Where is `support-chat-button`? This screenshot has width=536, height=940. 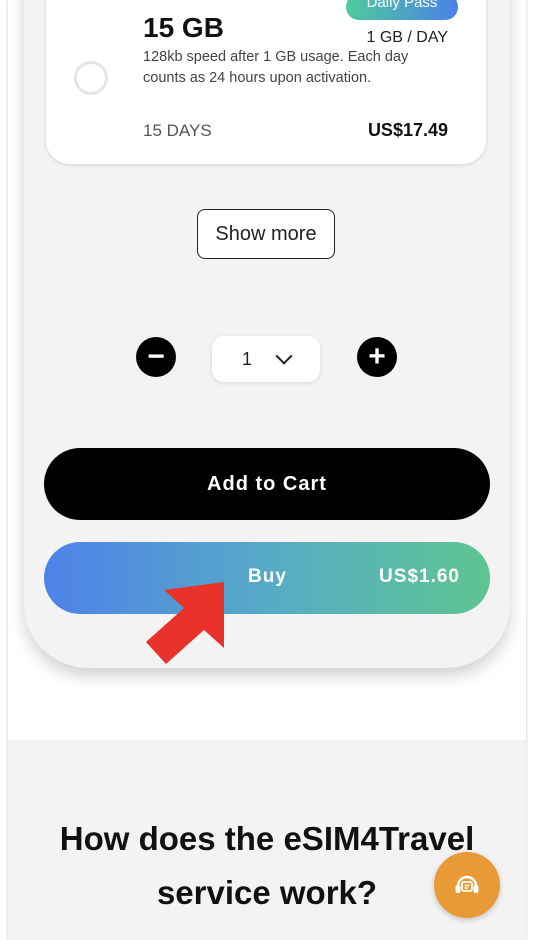 support-chat-button is located at coordinates (467, 885).